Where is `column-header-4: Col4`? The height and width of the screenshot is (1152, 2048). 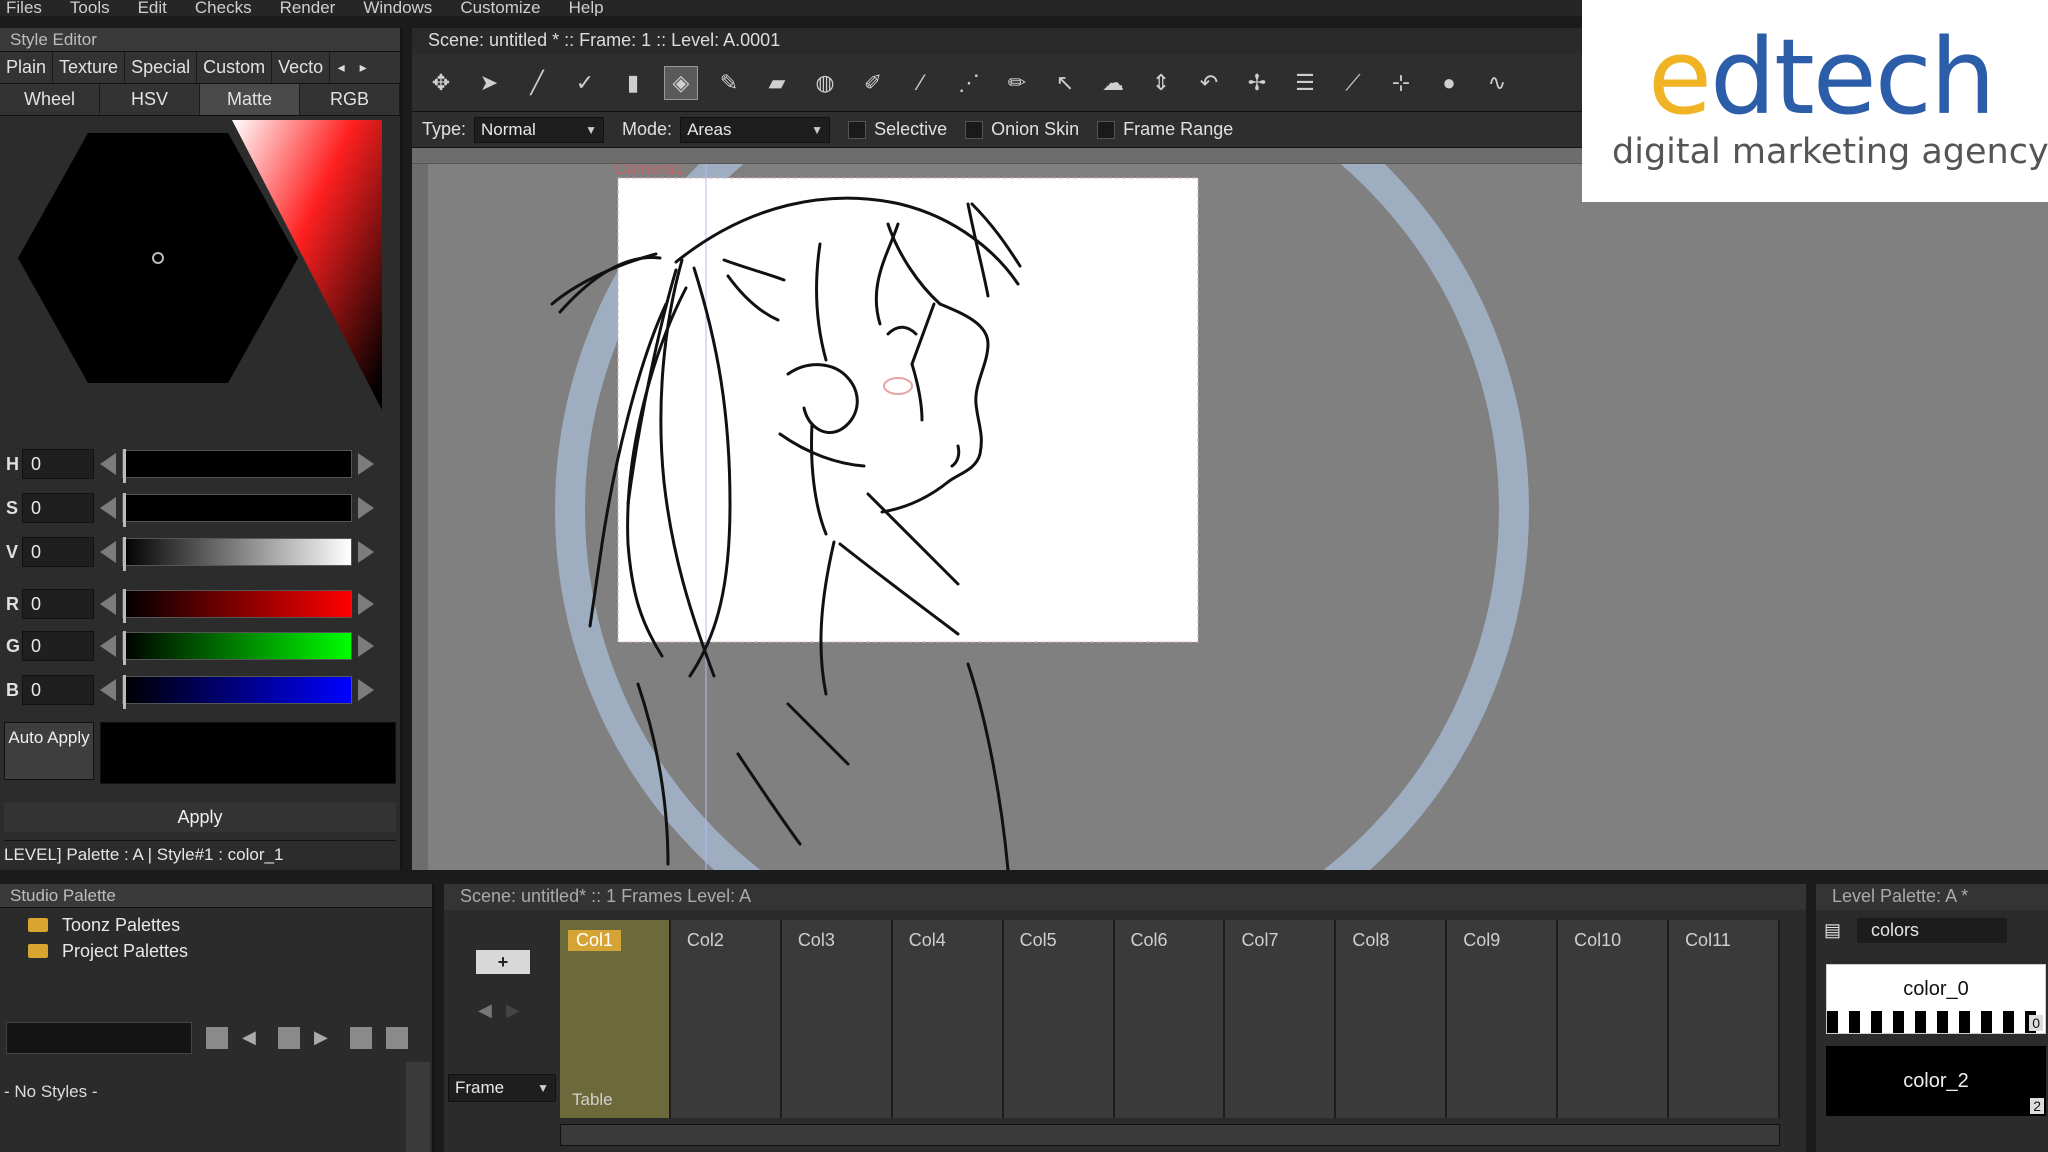
column-header-4: Col4 is located at coordinates (948, 1019).